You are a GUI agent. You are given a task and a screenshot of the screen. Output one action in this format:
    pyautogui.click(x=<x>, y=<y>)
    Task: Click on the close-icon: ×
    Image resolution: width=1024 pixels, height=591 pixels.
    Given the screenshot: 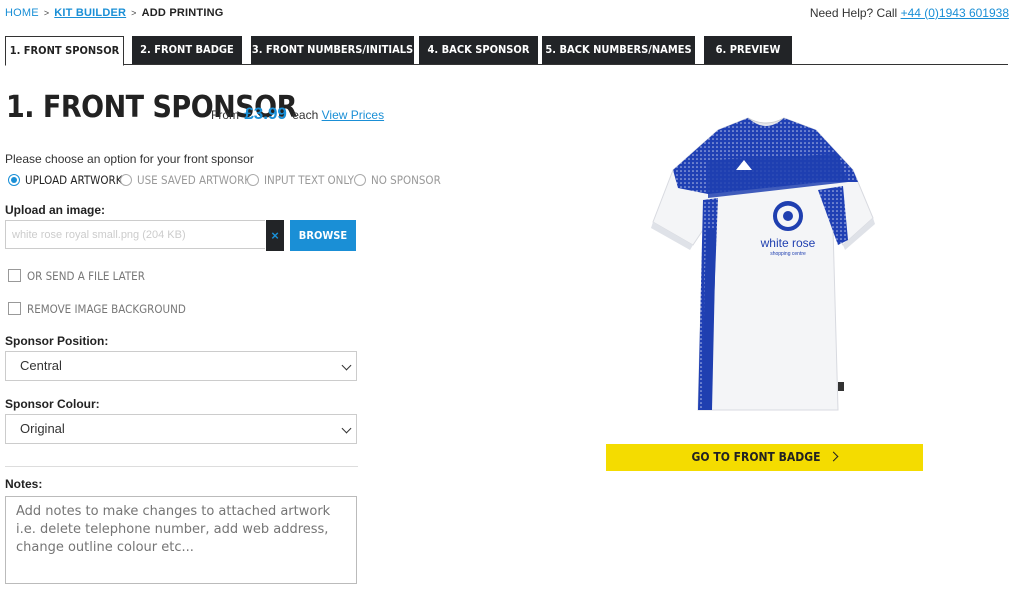 What is the action you would take?
    pyautogui.click(x=275, y=235)
    